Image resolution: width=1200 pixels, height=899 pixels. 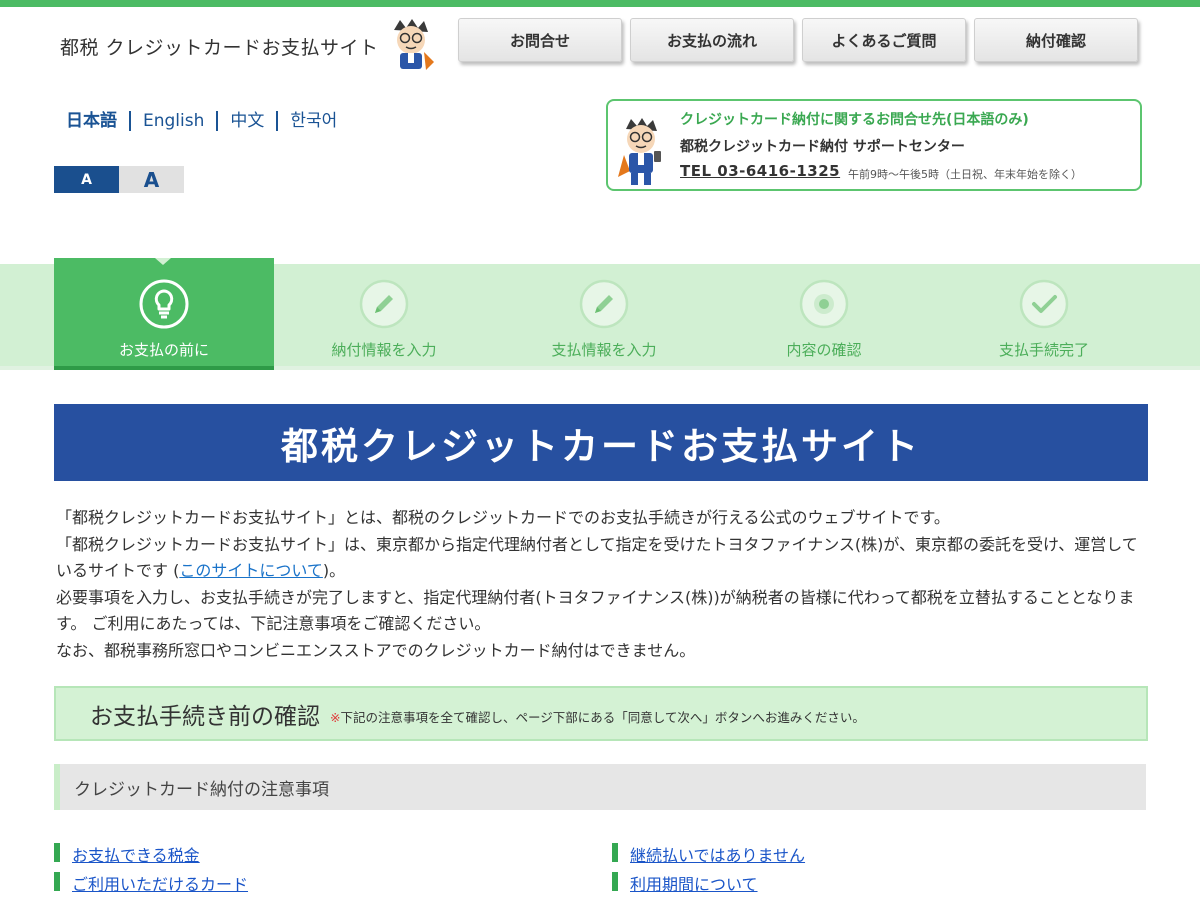 What do you see at coordinates (86, 179) in the screenshot?
I see `font-size-small-button: A` at bounding box center [86, 179].